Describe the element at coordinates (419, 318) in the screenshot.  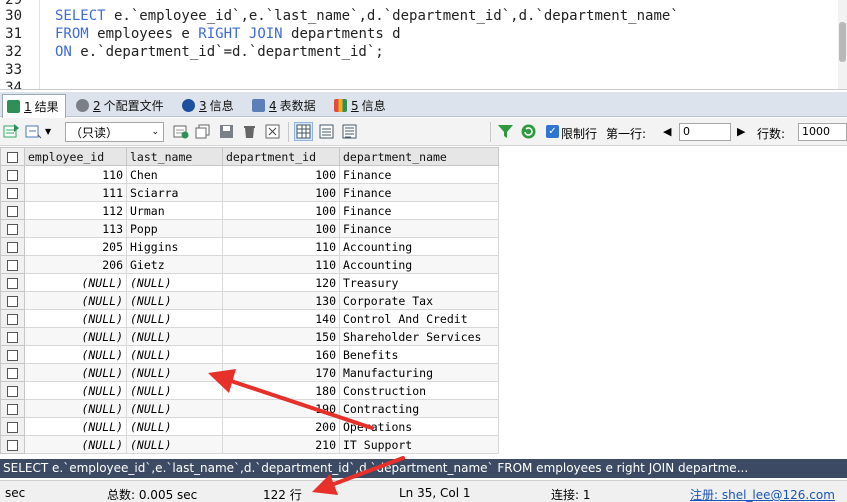
I see `table-cell: Control And Credit` at that location.